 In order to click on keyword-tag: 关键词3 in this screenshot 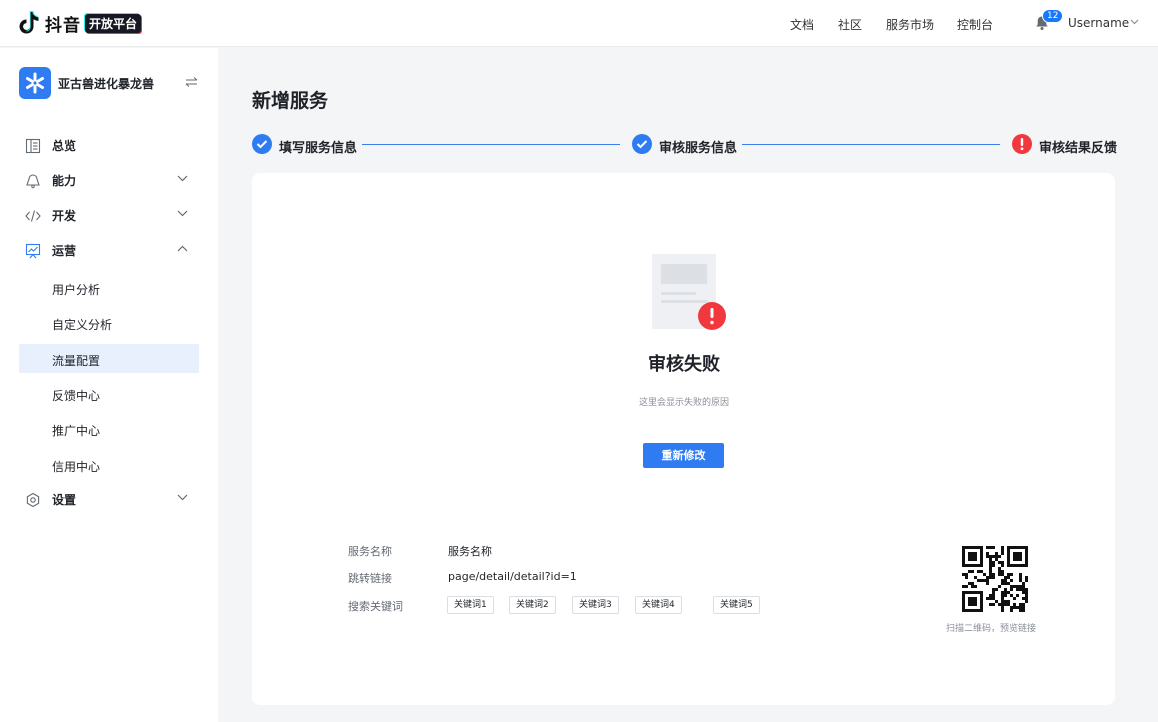, I will do `click(595, 605)`.